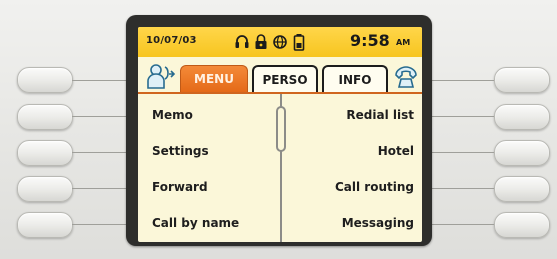 This screenshot has height=259, width=557. I want to click on menu-item-redial-list: Redial list, so click(380, 115).